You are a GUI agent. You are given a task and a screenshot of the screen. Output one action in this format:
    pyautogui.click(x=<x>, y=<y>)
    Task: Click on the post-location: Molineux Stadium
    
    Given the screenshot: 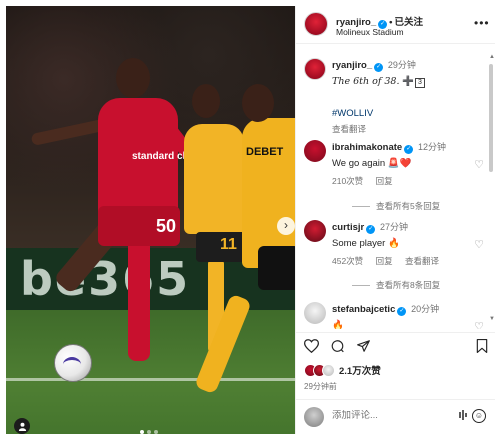 What is the action you would take?
    pyautogui.click(x=370, y=32)
    